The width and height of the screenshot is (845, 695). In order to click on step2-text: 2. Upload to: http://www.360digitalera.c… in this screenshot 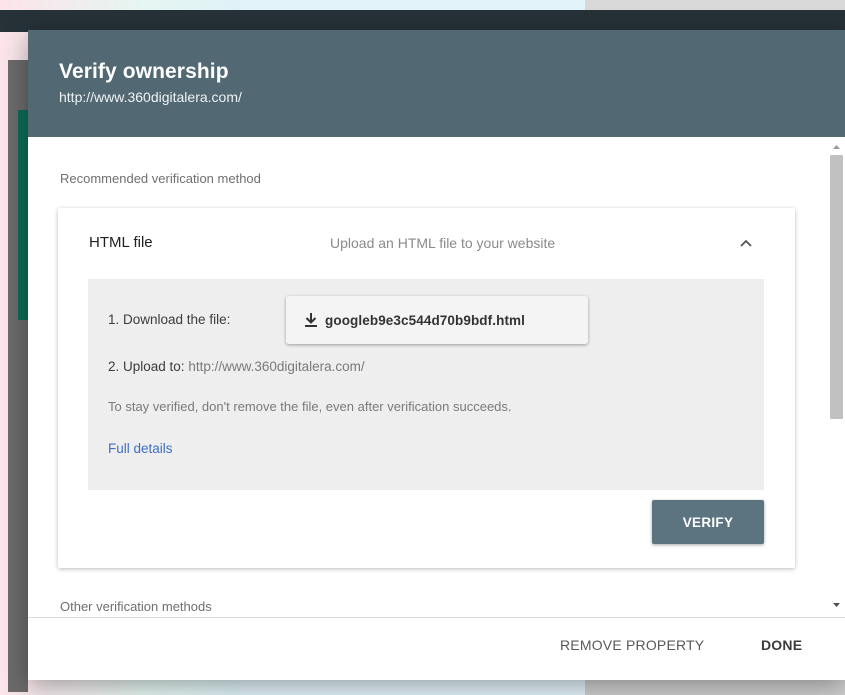, I will do `click(236, 366)`.